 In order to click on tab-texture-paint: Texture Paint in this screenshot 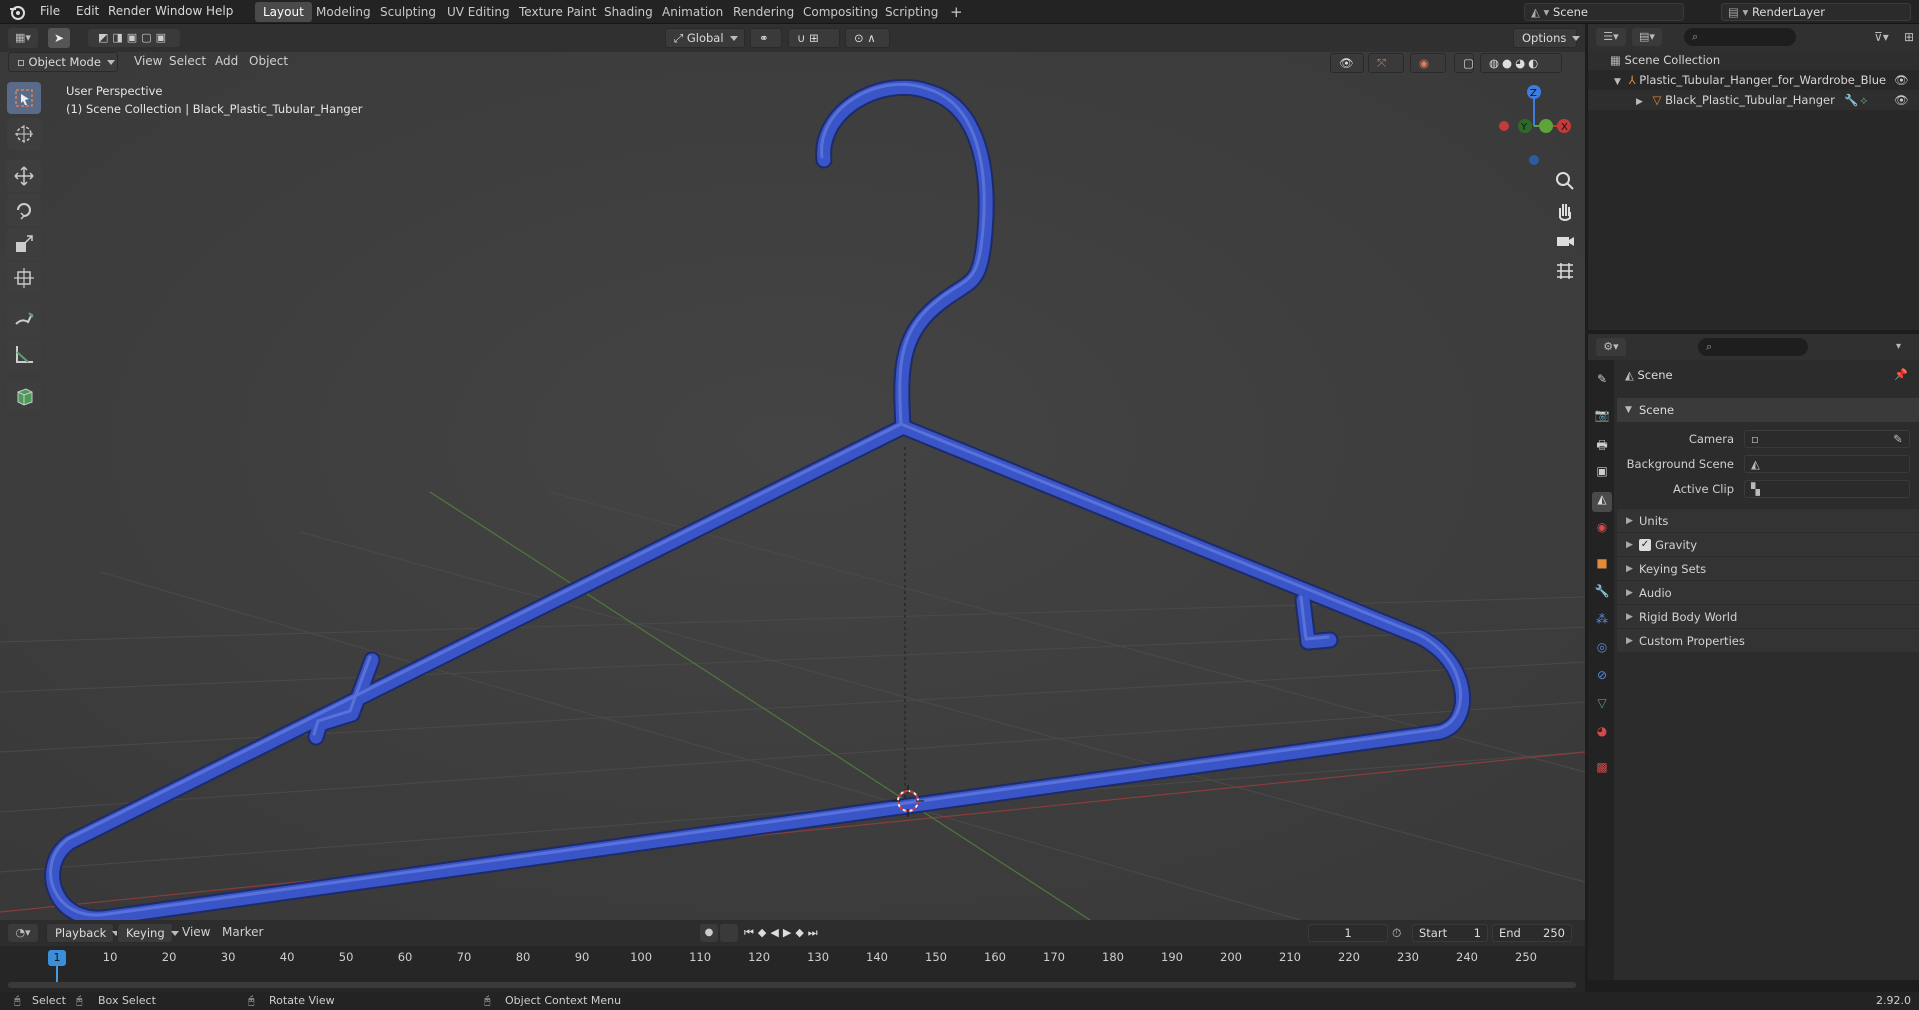, I will do `click(557, 12)`.